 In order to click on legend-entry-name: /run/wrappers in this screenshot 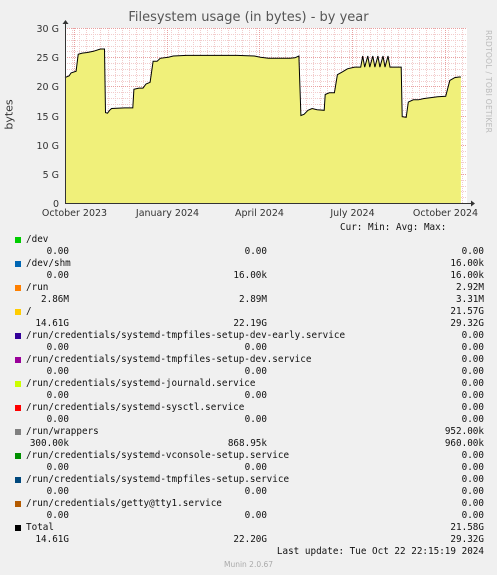, I will do `click(62, 431)`.